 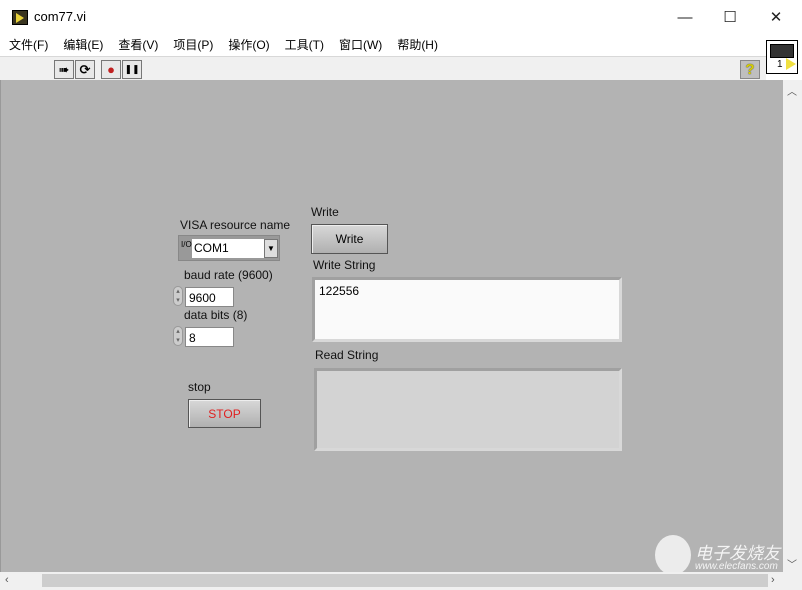 I want to click on close-button: ✕, so click(x=776, y=17).